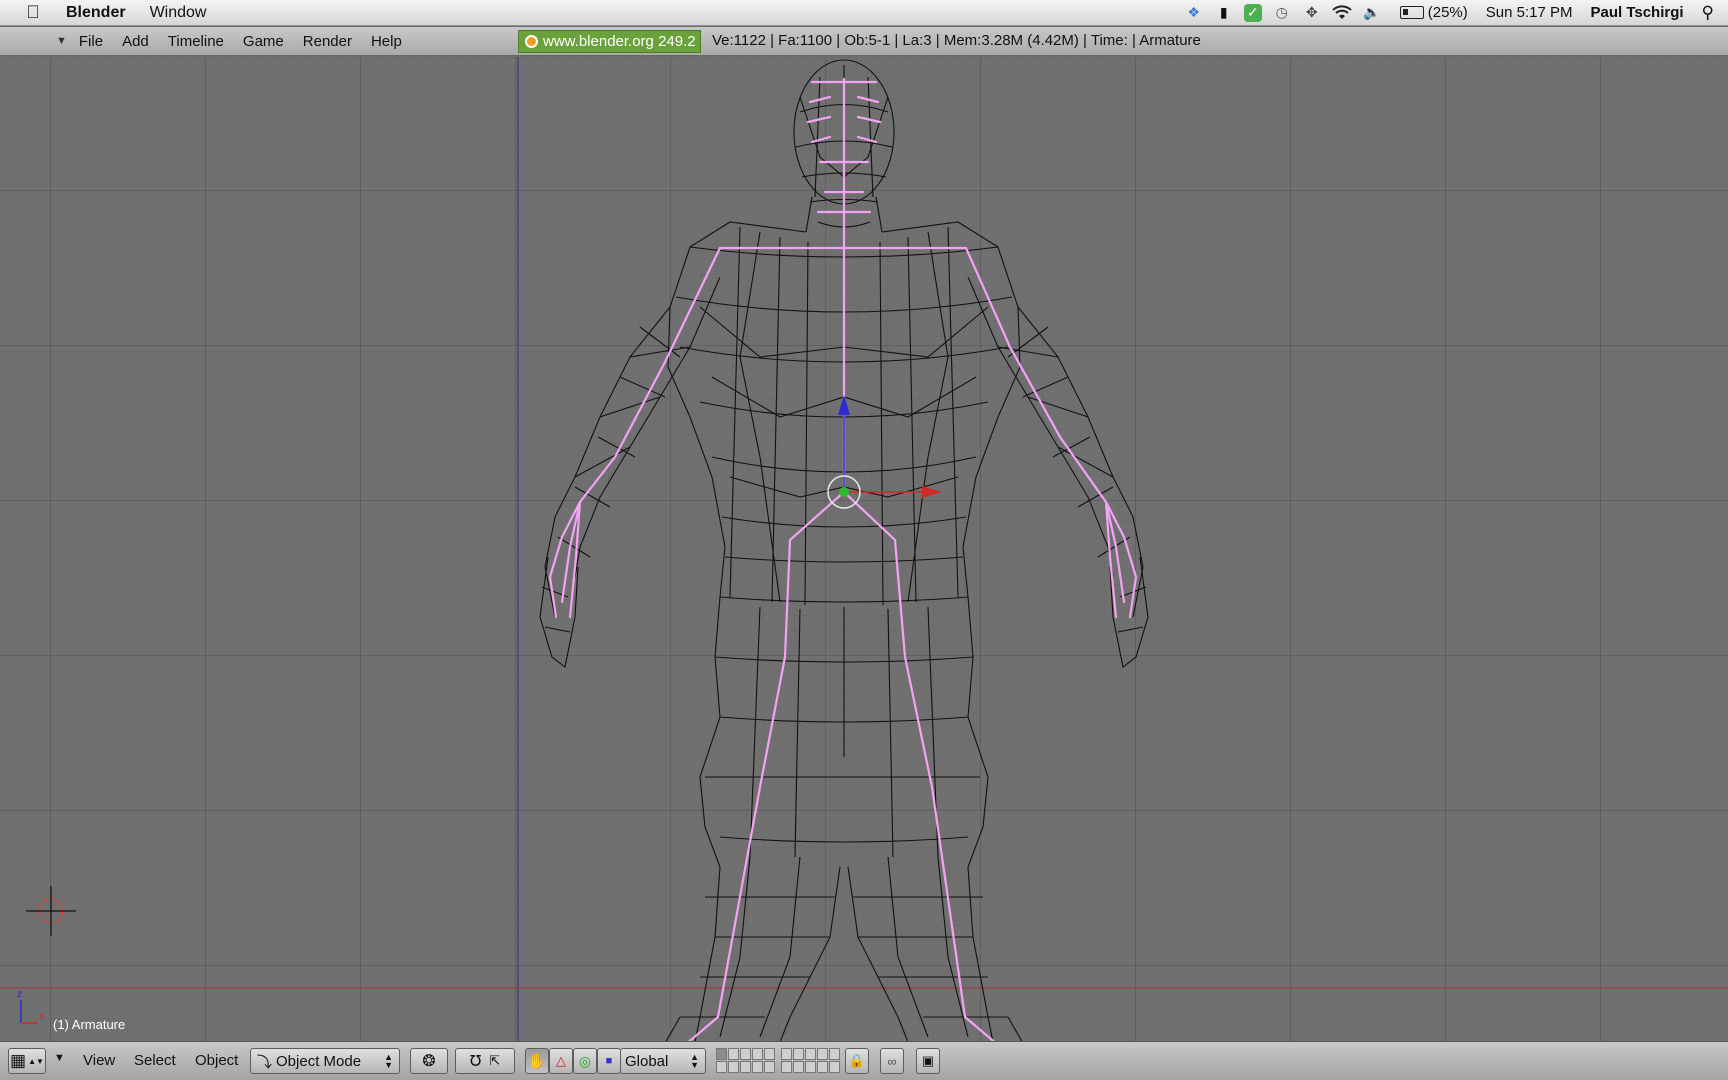  What do you see at coordinates (1224, 13) in the screenshot?
I see `battery-device-icon: ▮` at bounding box center [1224, 13].